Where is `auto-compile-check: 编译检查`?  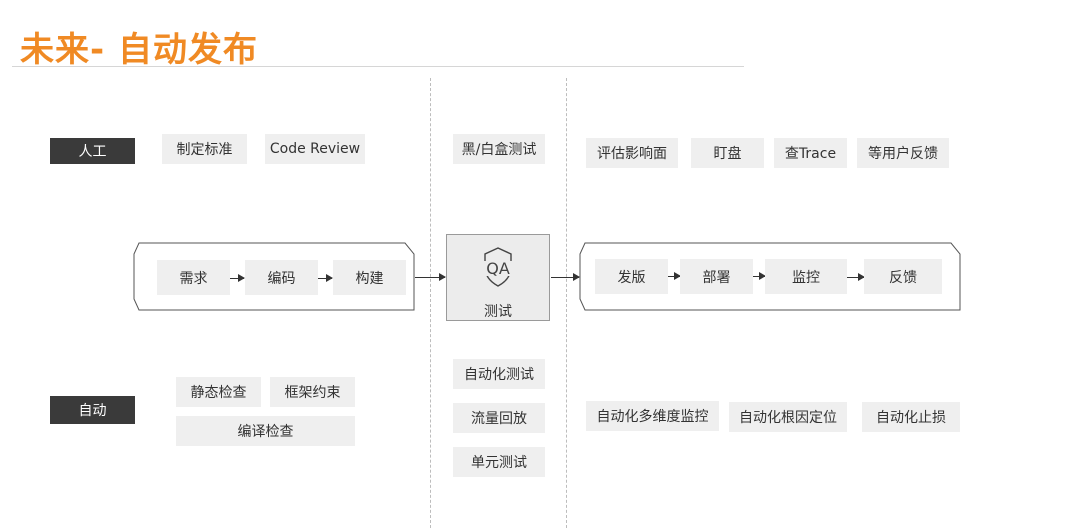 auto-compile-check: 编译检查 is located at coordinates (265, 431).